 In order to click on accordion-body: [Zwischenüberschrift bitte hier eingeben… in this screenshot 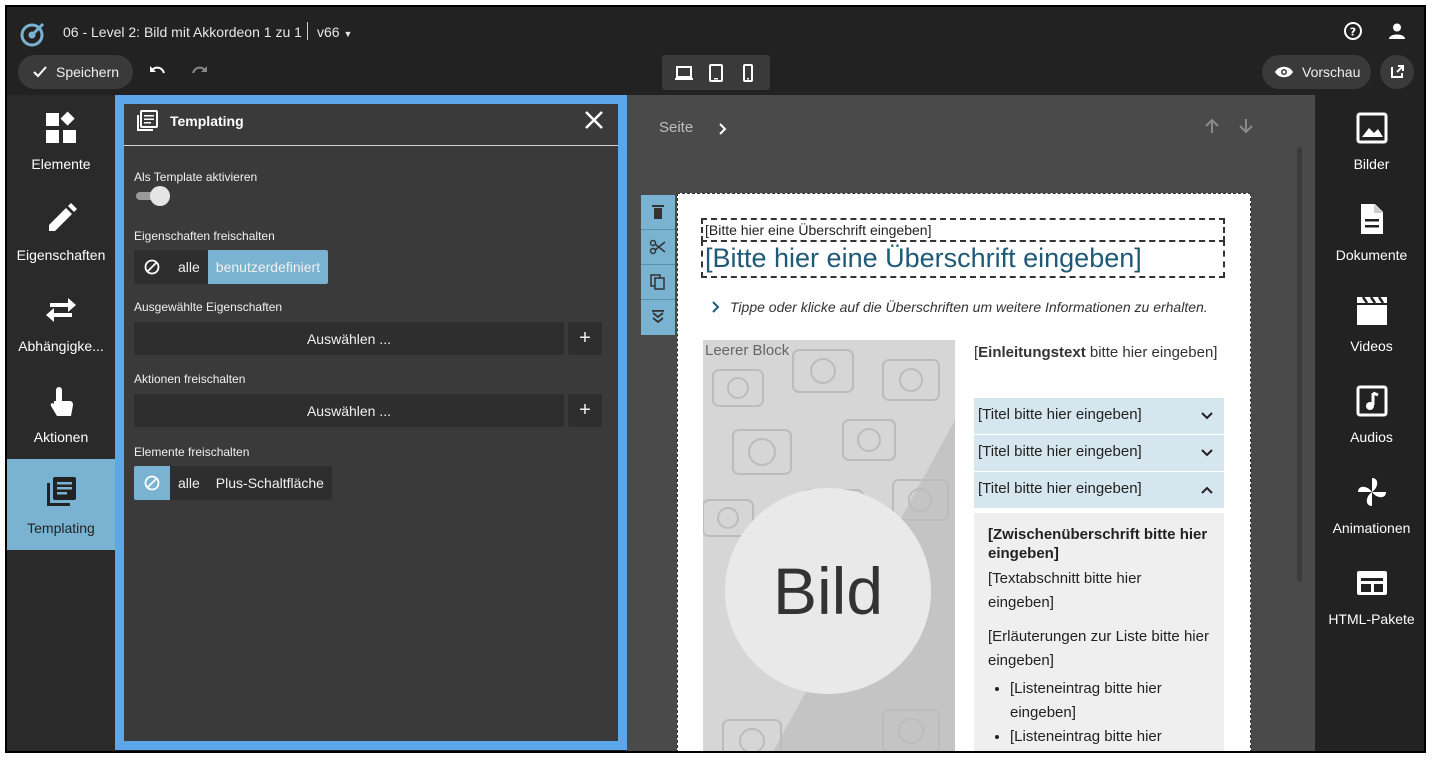, I will do `click(1099, 632)`.